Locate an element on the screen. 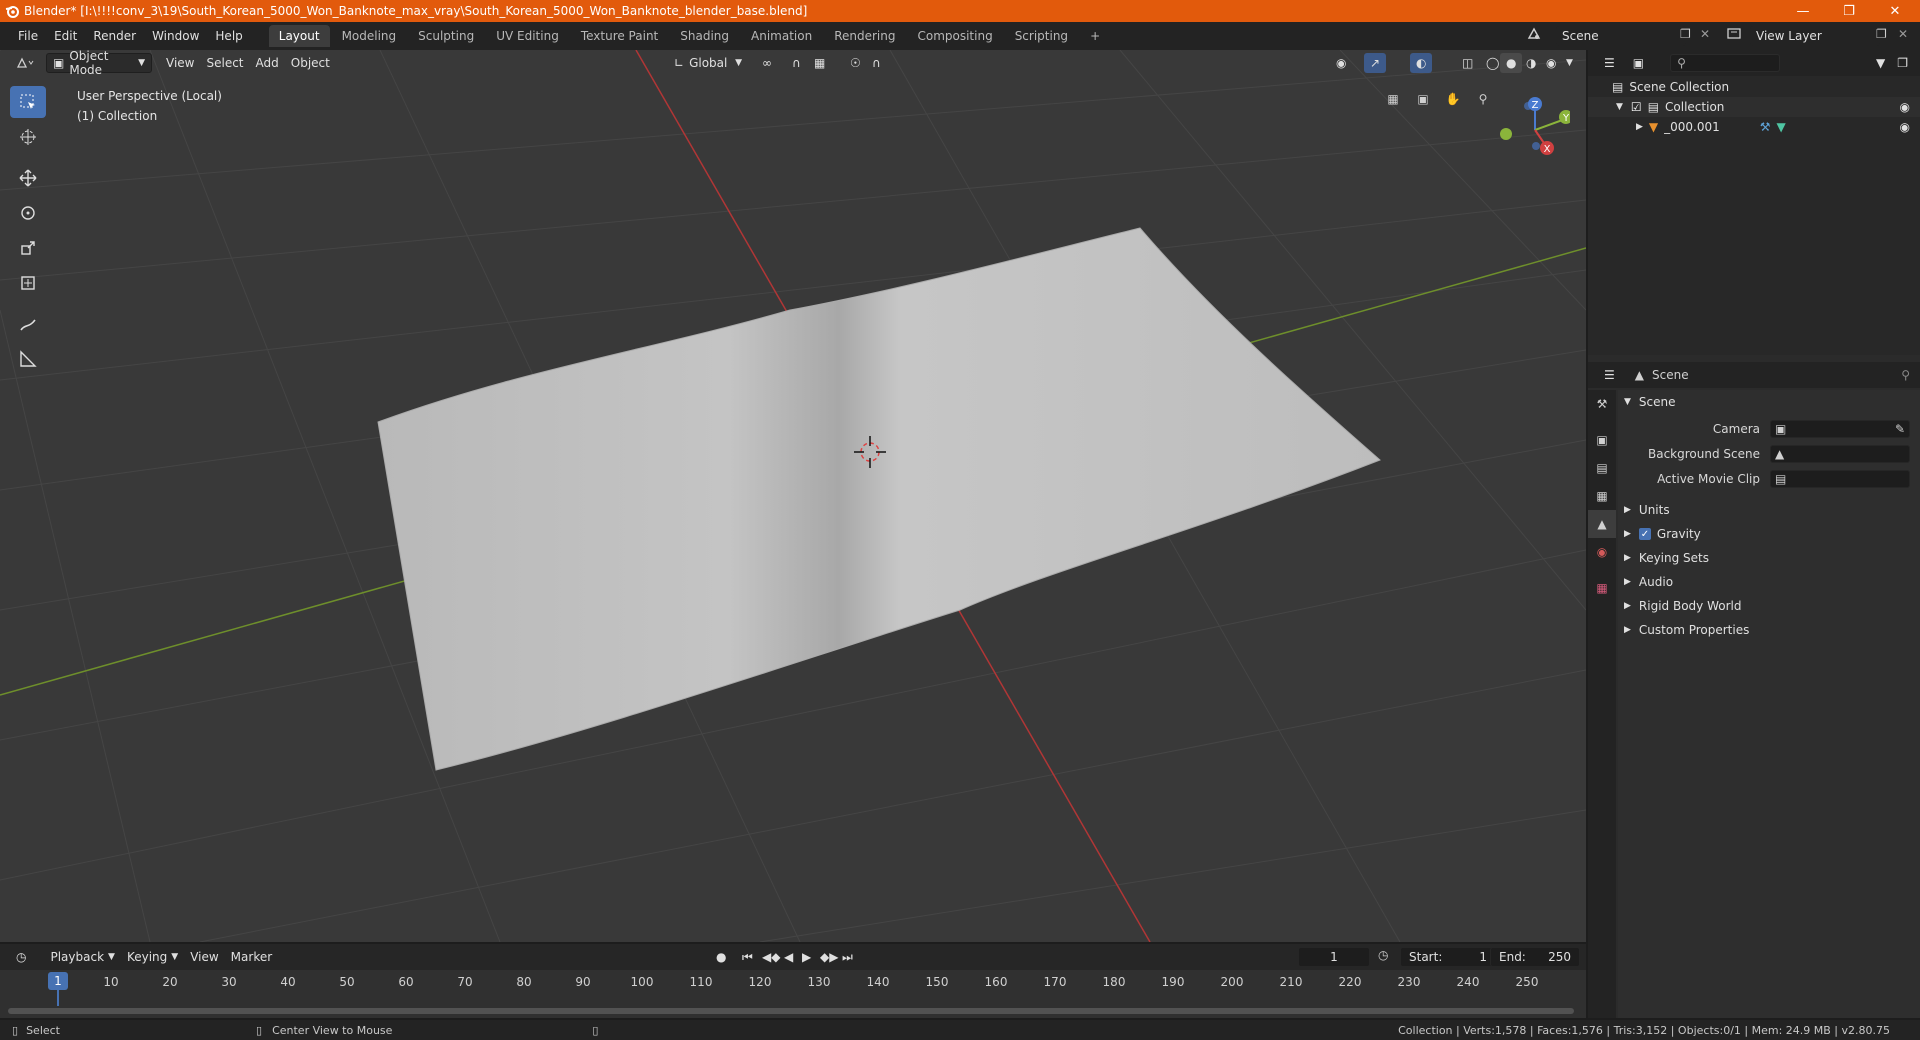 This screenshot has width=1920, height=1040. scene-selector: Scene is located at coordinates (1621, 36).